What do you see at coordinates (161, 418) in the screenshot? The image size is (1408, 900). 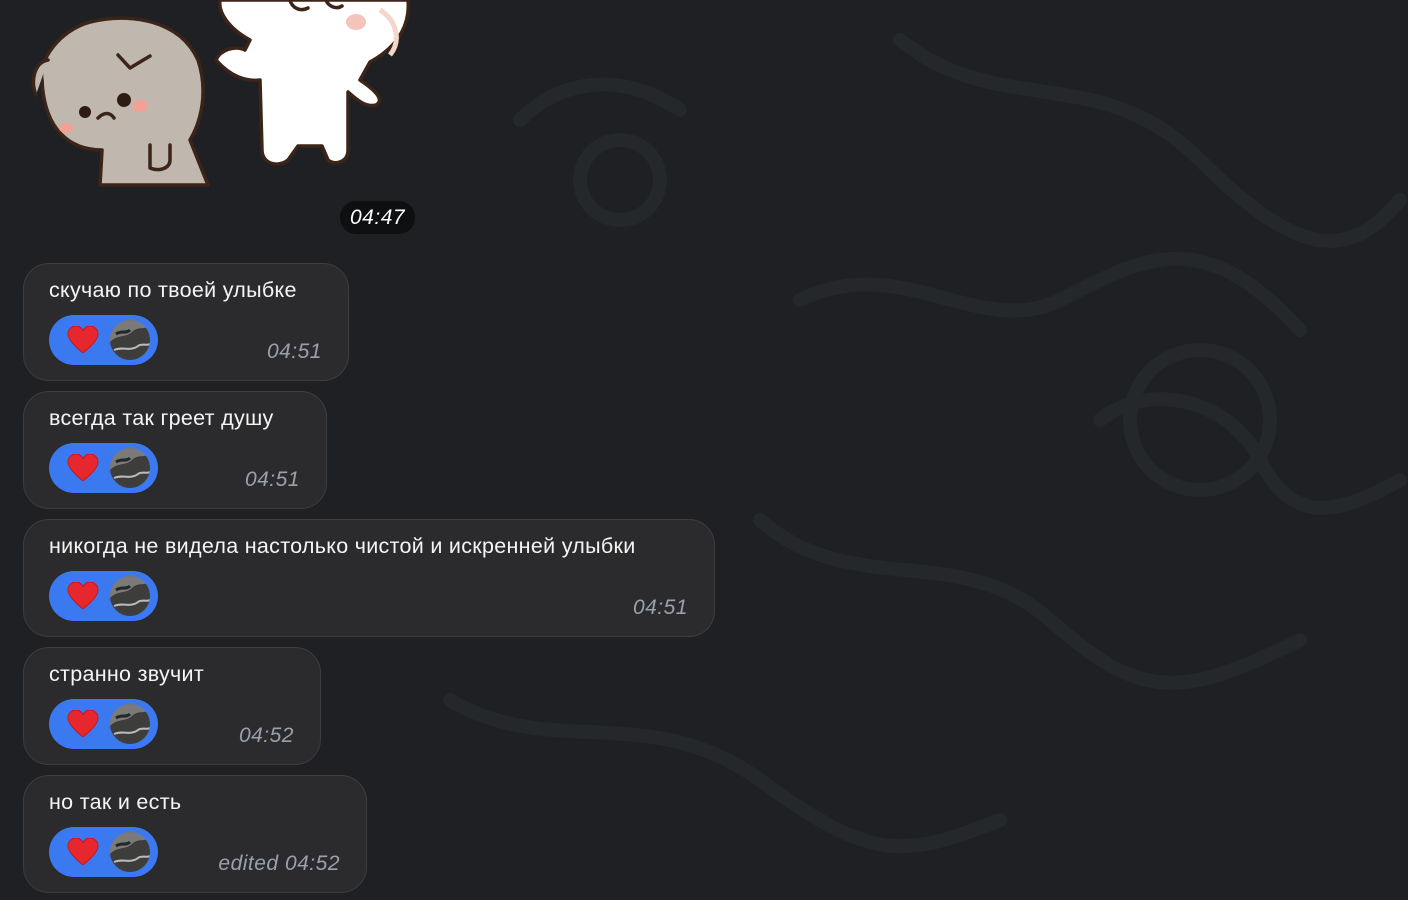 I see `message-text: всегда так греет душу` at bounding box center [161, 418].